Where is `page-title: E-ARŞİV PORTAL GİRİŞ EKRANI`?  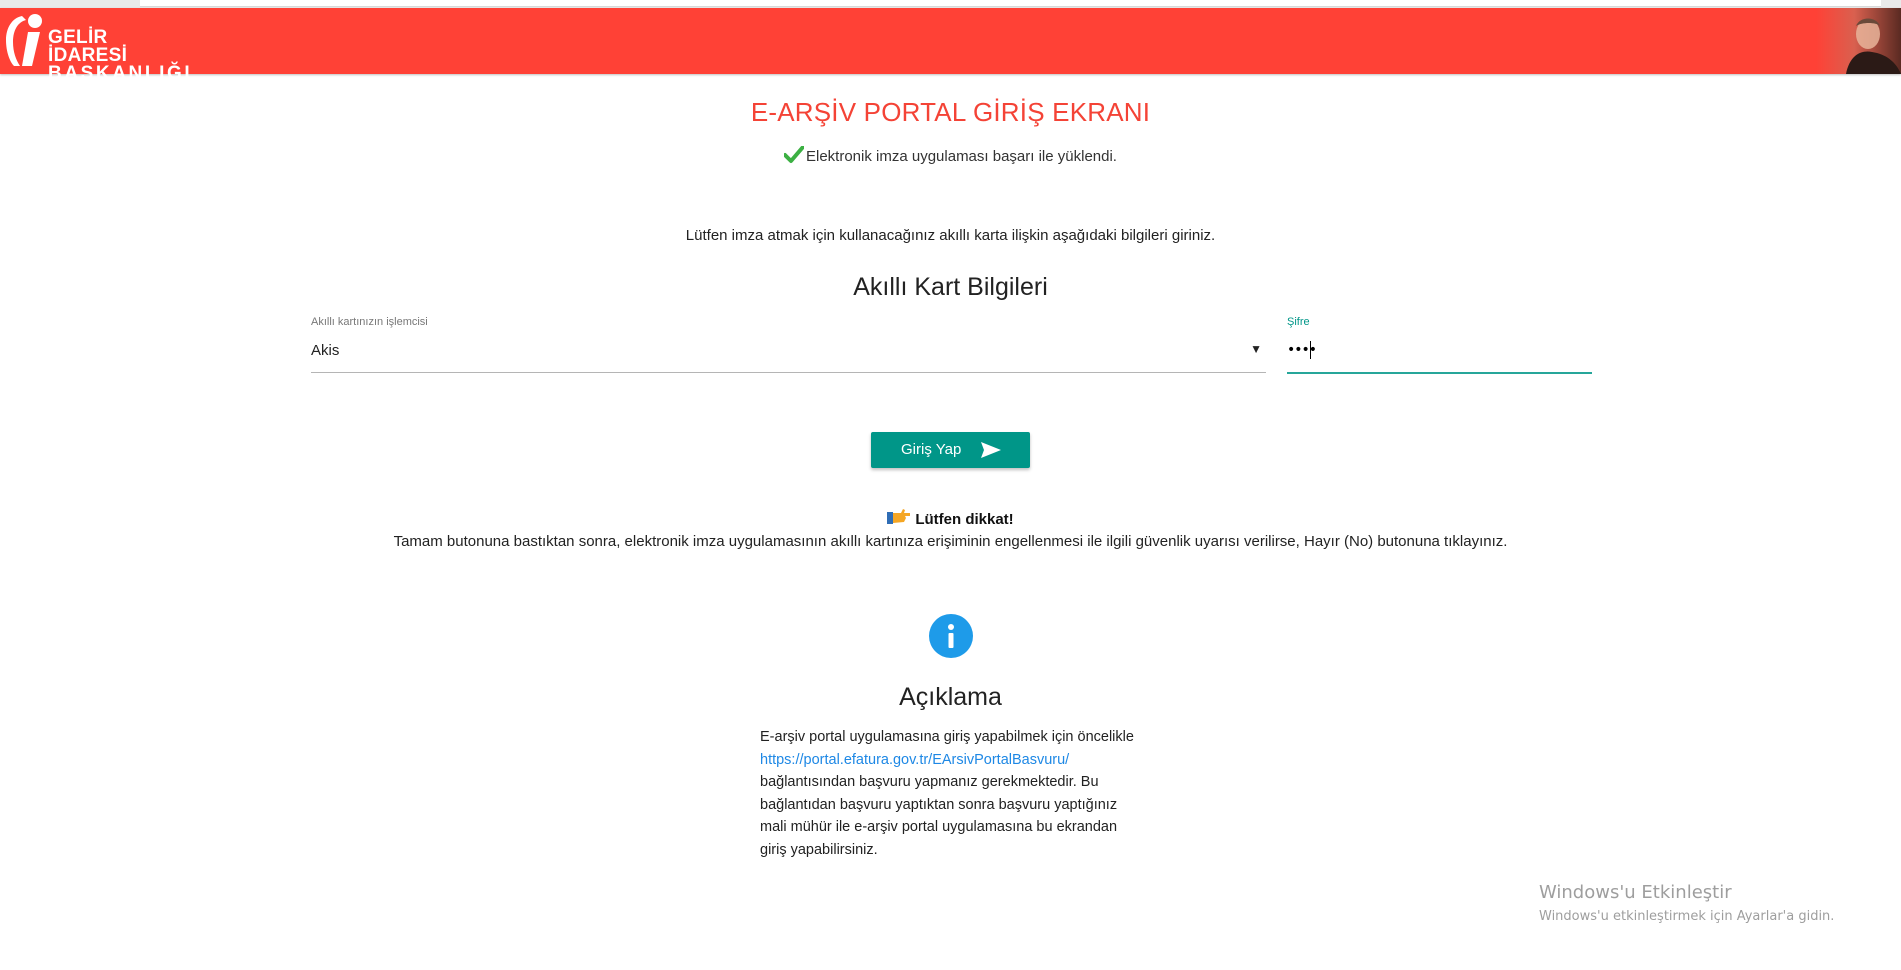
page-title: E-ARŞİV PORTAL GİRİŞ EKRANI is located at coordinates (950, 112).